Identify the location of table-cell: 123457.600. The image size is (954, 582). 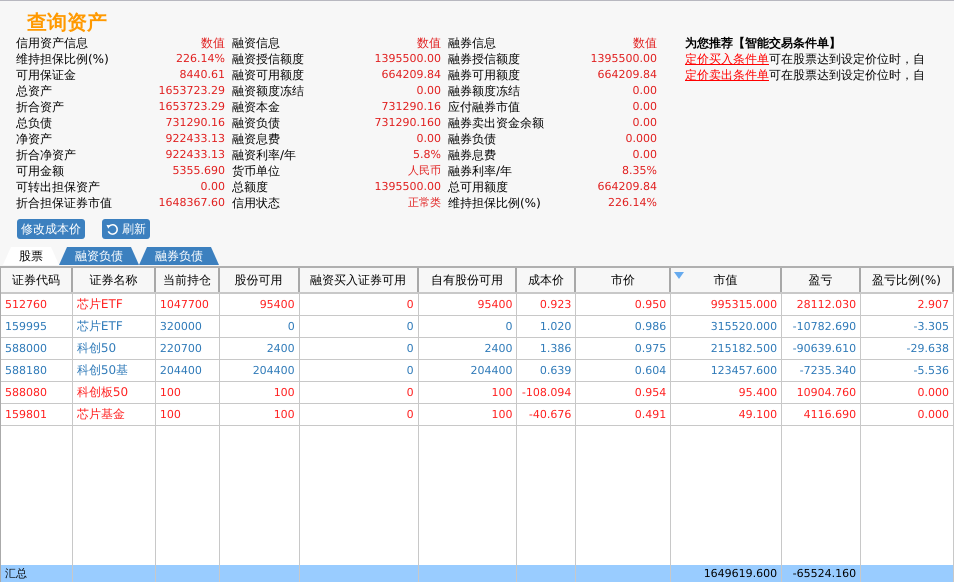
(726, 371).